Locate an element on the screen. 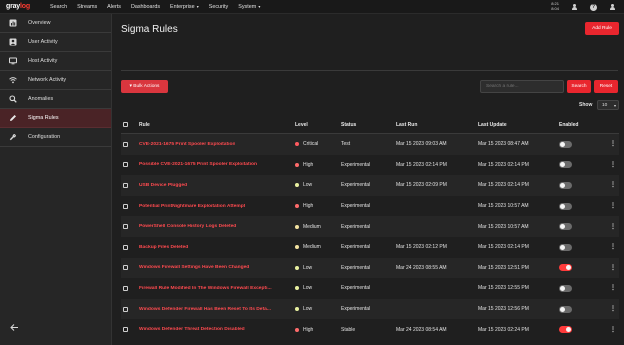 This screenshot has width=624, height=345. rule-link: PowerShell Console History Logs Deleted is located at coordinates (187, 226).